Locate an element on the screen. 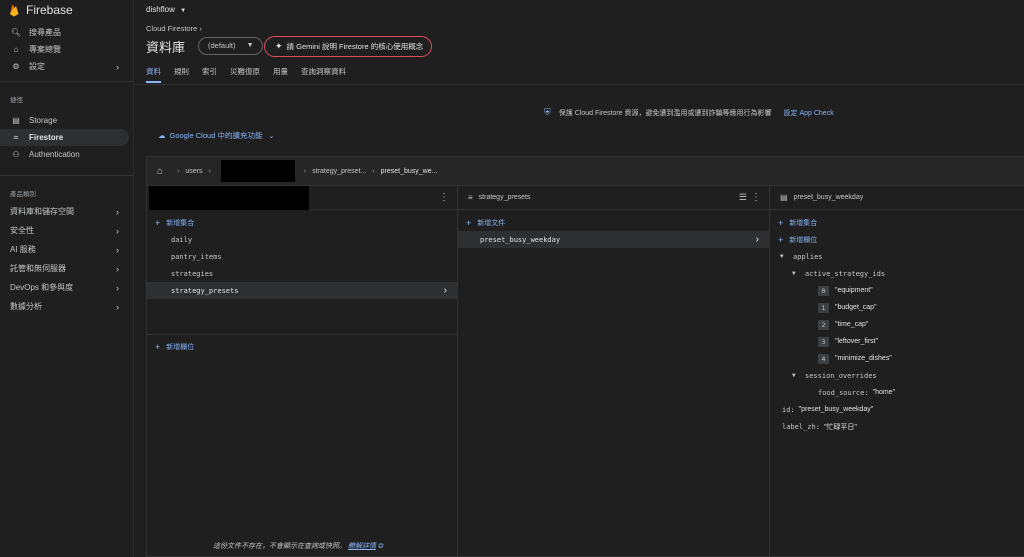 Image resolution: width=1024 pixels, height=557 pixels. add-collection-label: 新增集合 is located at coordinates (803, 223).